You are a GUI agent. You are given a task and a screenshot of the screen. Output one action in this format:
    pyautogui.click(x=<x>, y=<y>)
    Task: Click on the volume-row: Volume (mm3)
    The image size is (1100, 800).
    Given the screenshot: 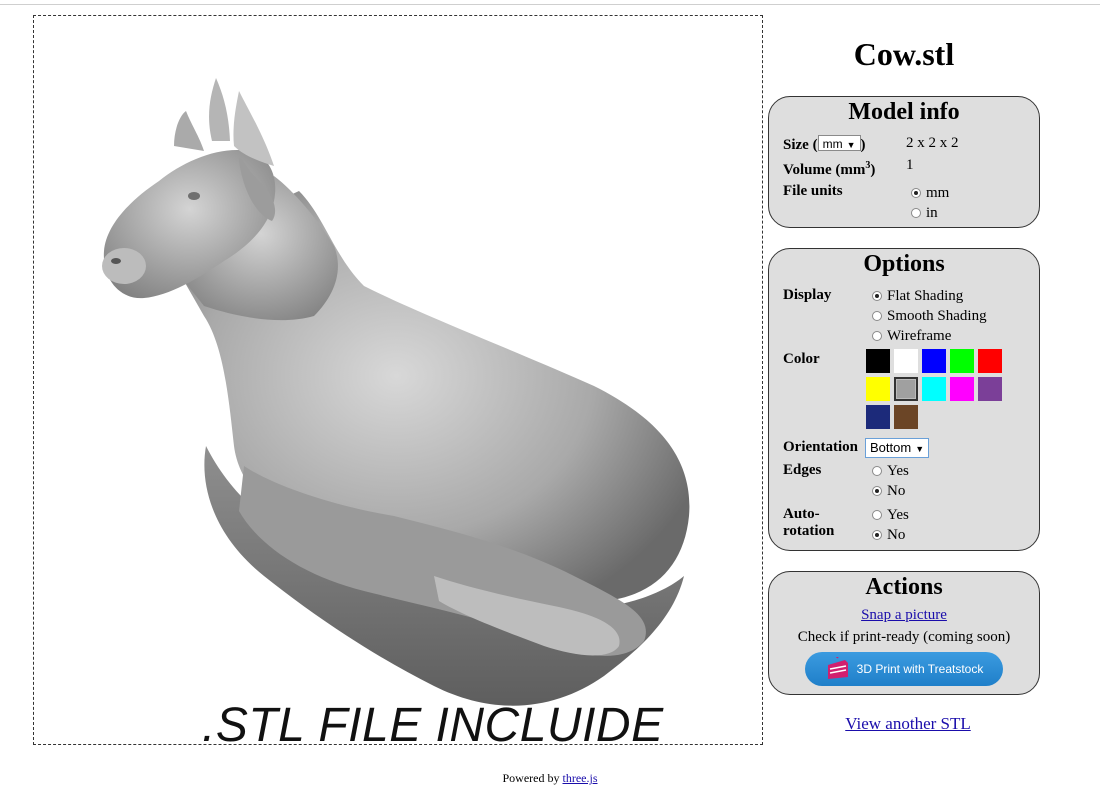 What is the action you would take?
    pyautogui.click(x=829, y=169)
    